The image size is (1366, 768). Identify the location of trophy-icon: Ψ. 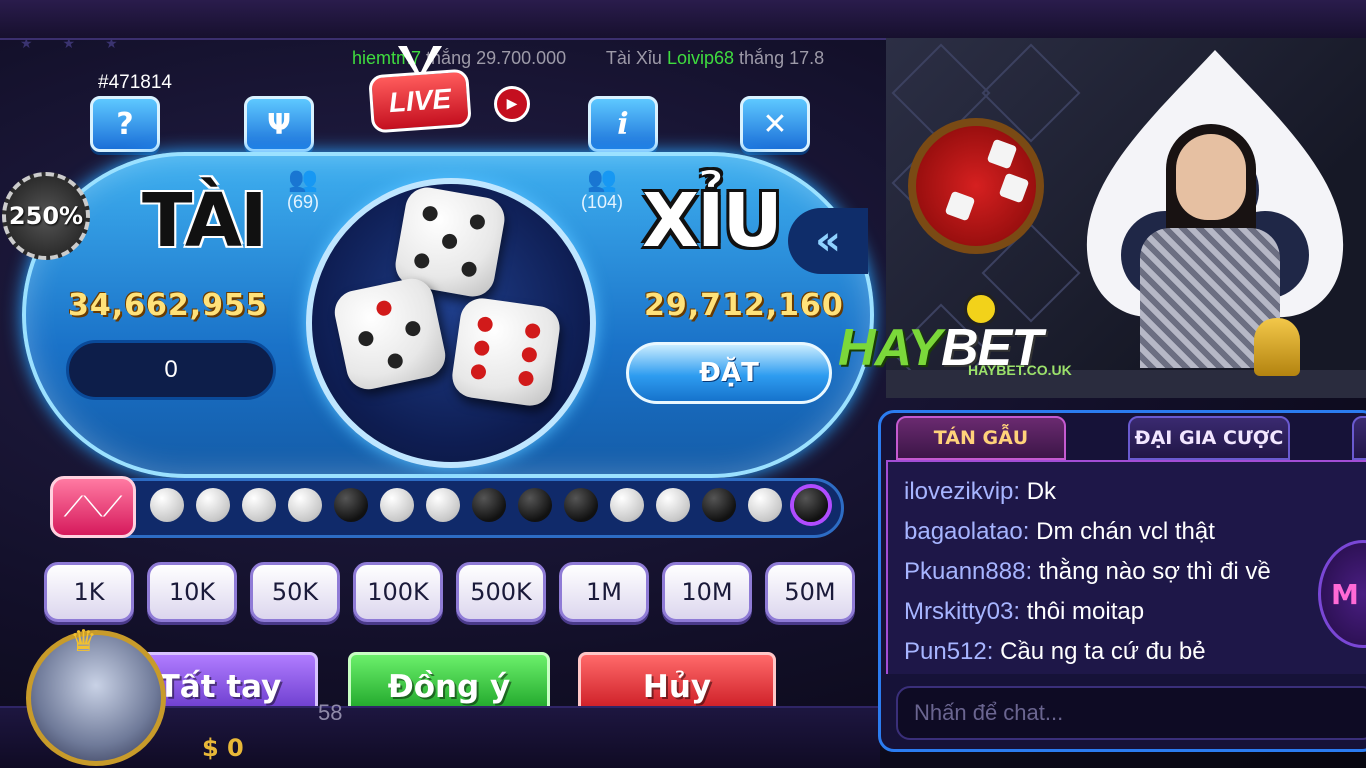
(279, 124).